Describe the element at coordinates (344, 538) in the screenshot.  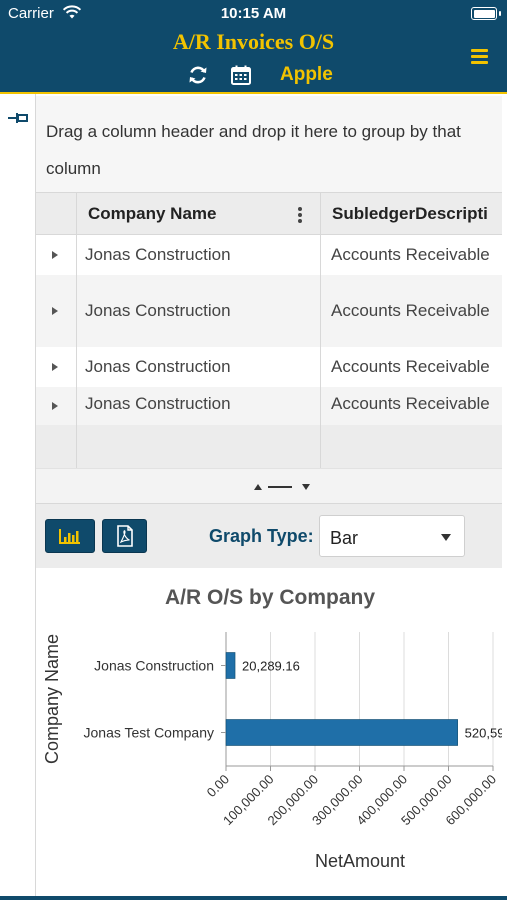
I see `graph-type-value: Bar` at that location.